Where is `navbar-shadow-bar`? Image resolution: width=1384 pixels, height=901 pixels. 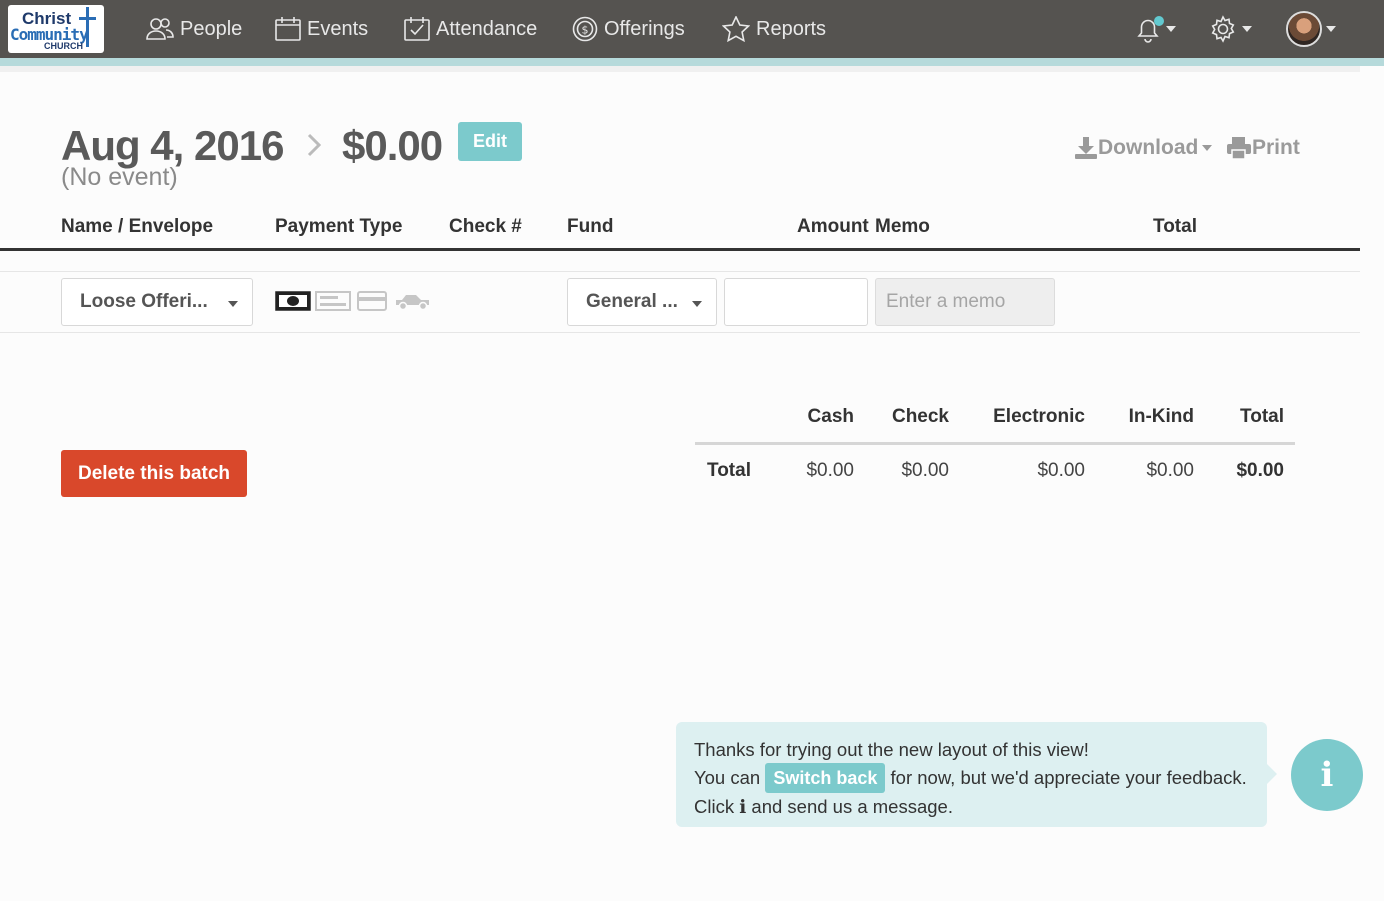 navbar-shadow-bar is located at coordinates (680, 69).